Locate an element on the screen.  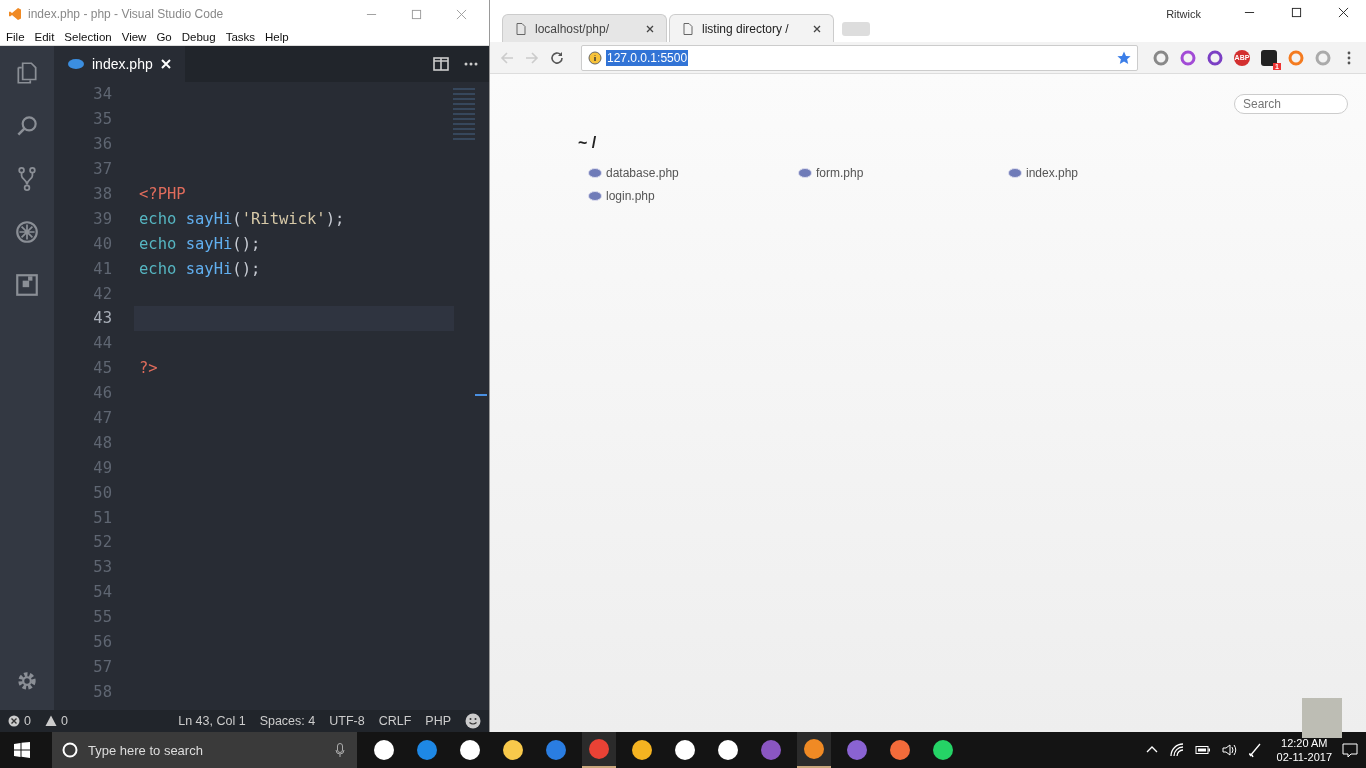
split-editor-icon is located at coordinates (441, 64).